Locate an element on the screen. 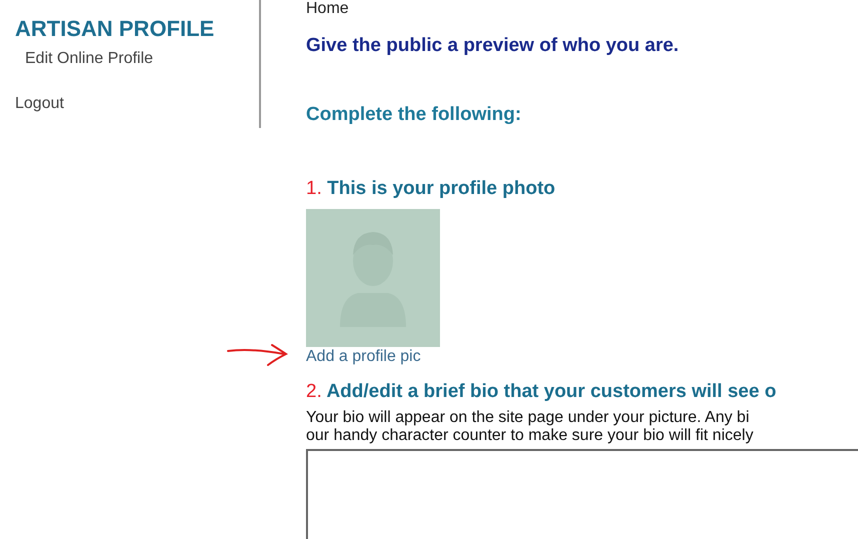 This screenshot has height=539, width=858. bio-description: Your bio will appear on the site page under your picture. Any bi our handy character counter to make sure your bio will fit nicely is located at coordinates (530, 427).